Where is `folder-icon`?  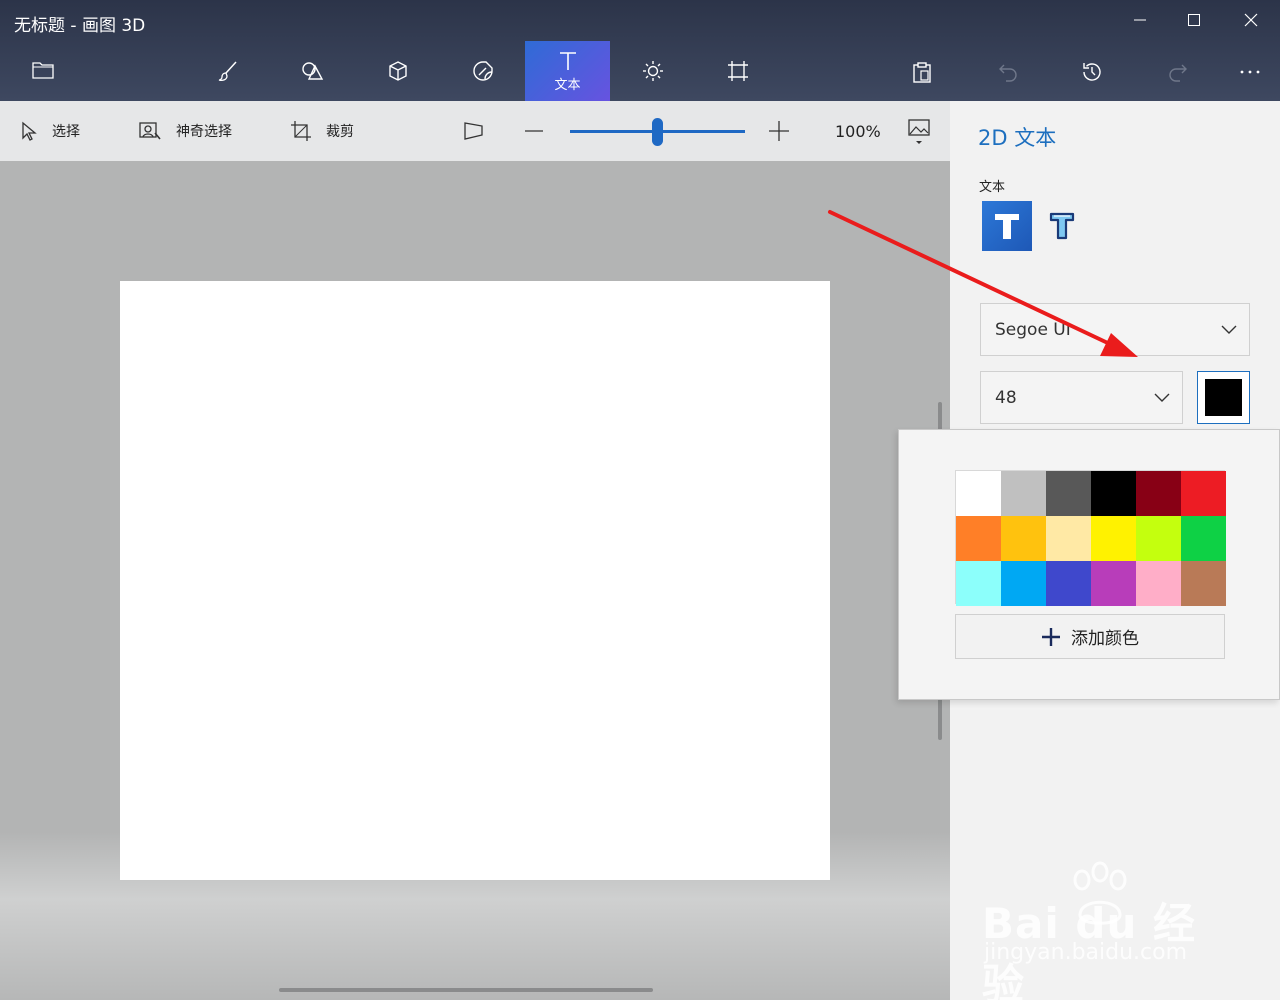
folder-icon is located at coordinates (43, 70).